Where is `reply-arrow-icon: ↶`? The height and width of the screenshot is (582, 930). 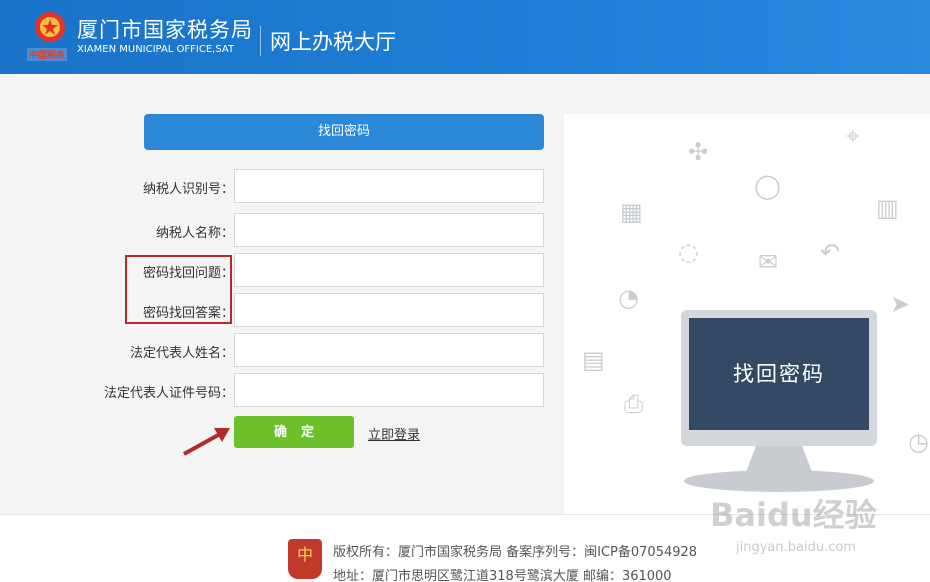 reply-arrow-icon: ↶ is located at coordinates (830, 252).